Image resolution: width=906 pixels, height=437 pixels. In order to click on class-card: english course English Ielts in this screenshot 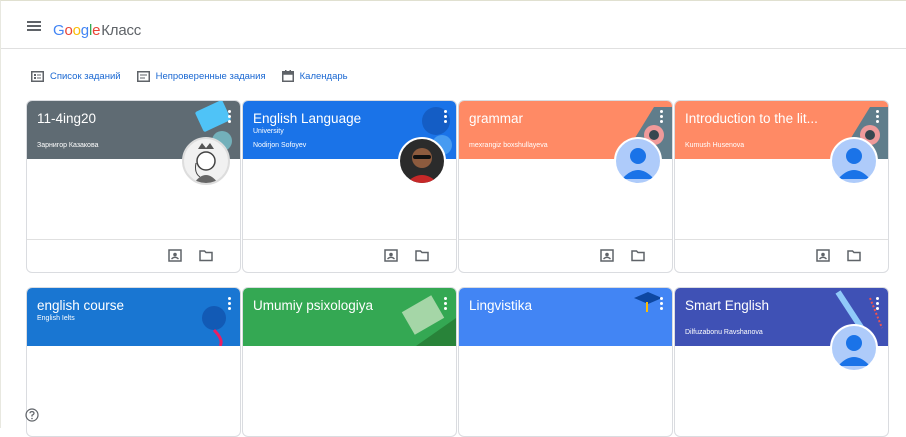, I will do `click(133, 362)`.